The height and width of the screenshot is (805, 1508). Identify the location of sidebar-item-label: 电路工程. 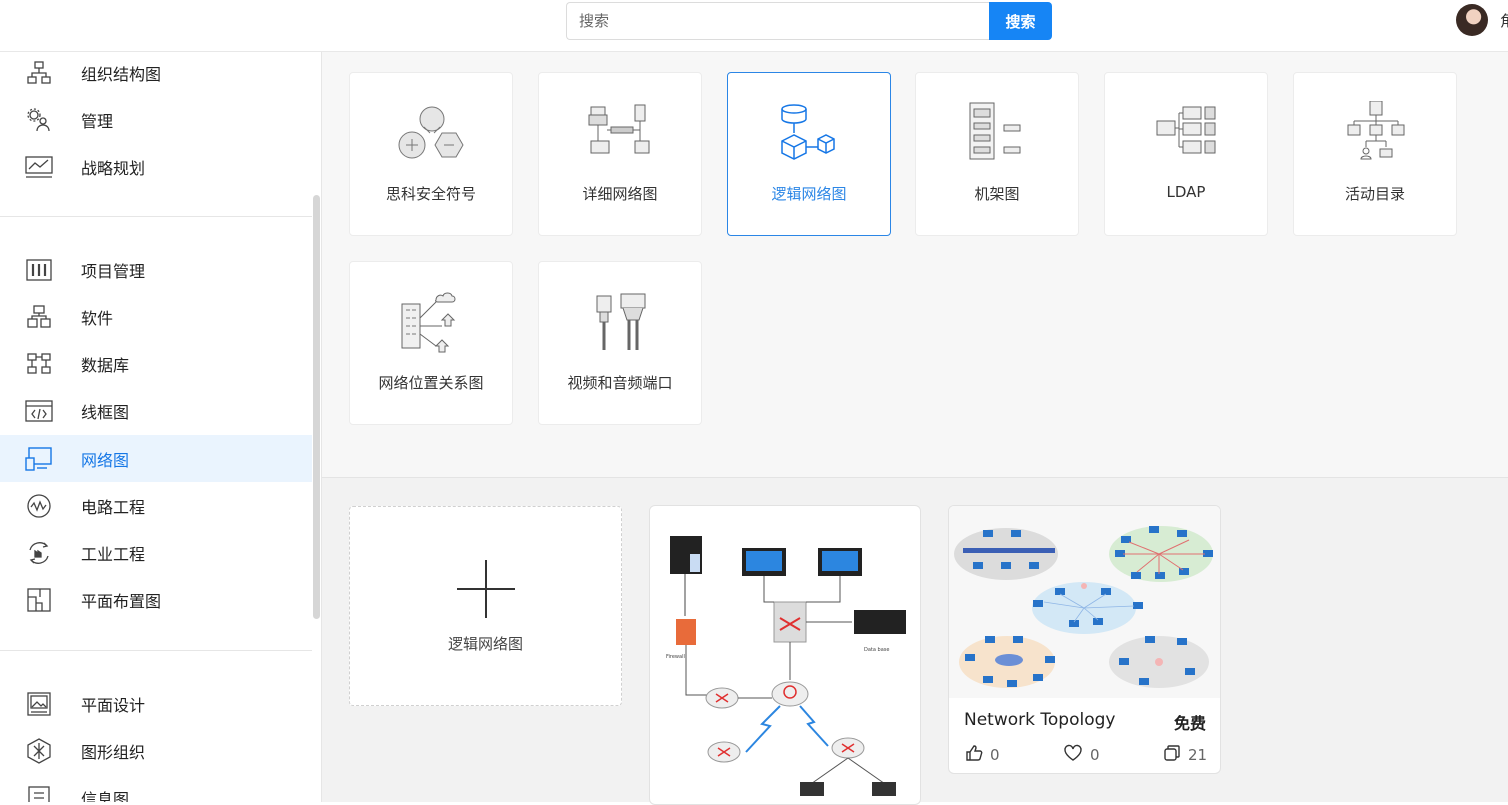
(113, 507).